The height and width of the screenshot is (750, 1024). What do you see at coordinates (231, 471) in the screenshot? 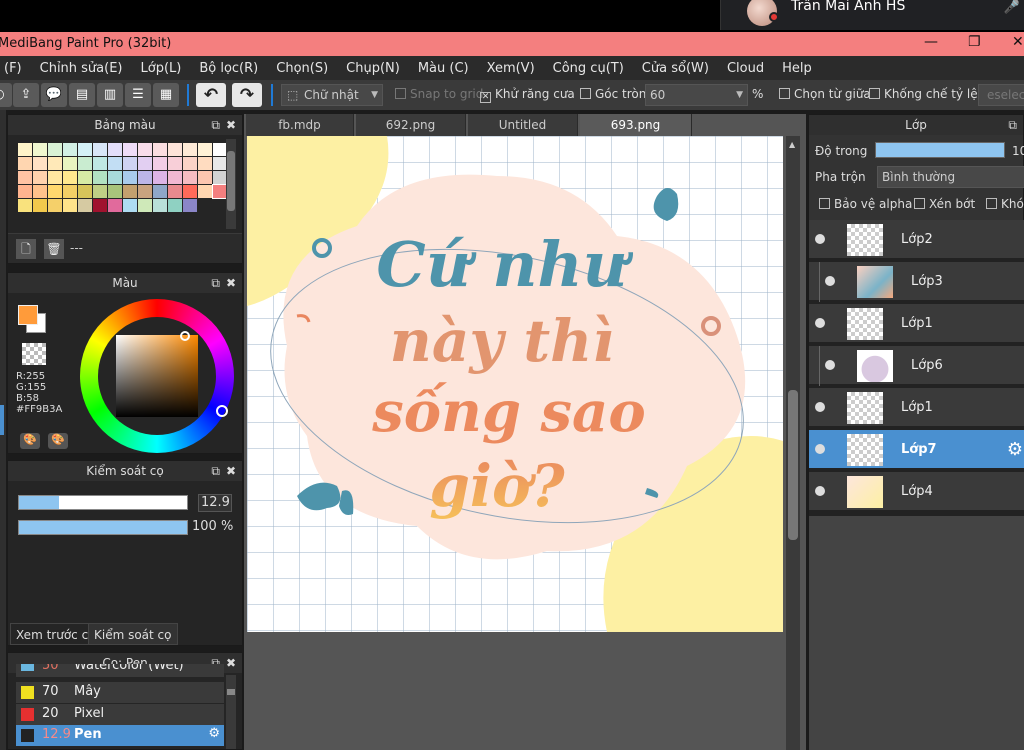
I see `close-icon: ✖` at bounding box center [231, 471].